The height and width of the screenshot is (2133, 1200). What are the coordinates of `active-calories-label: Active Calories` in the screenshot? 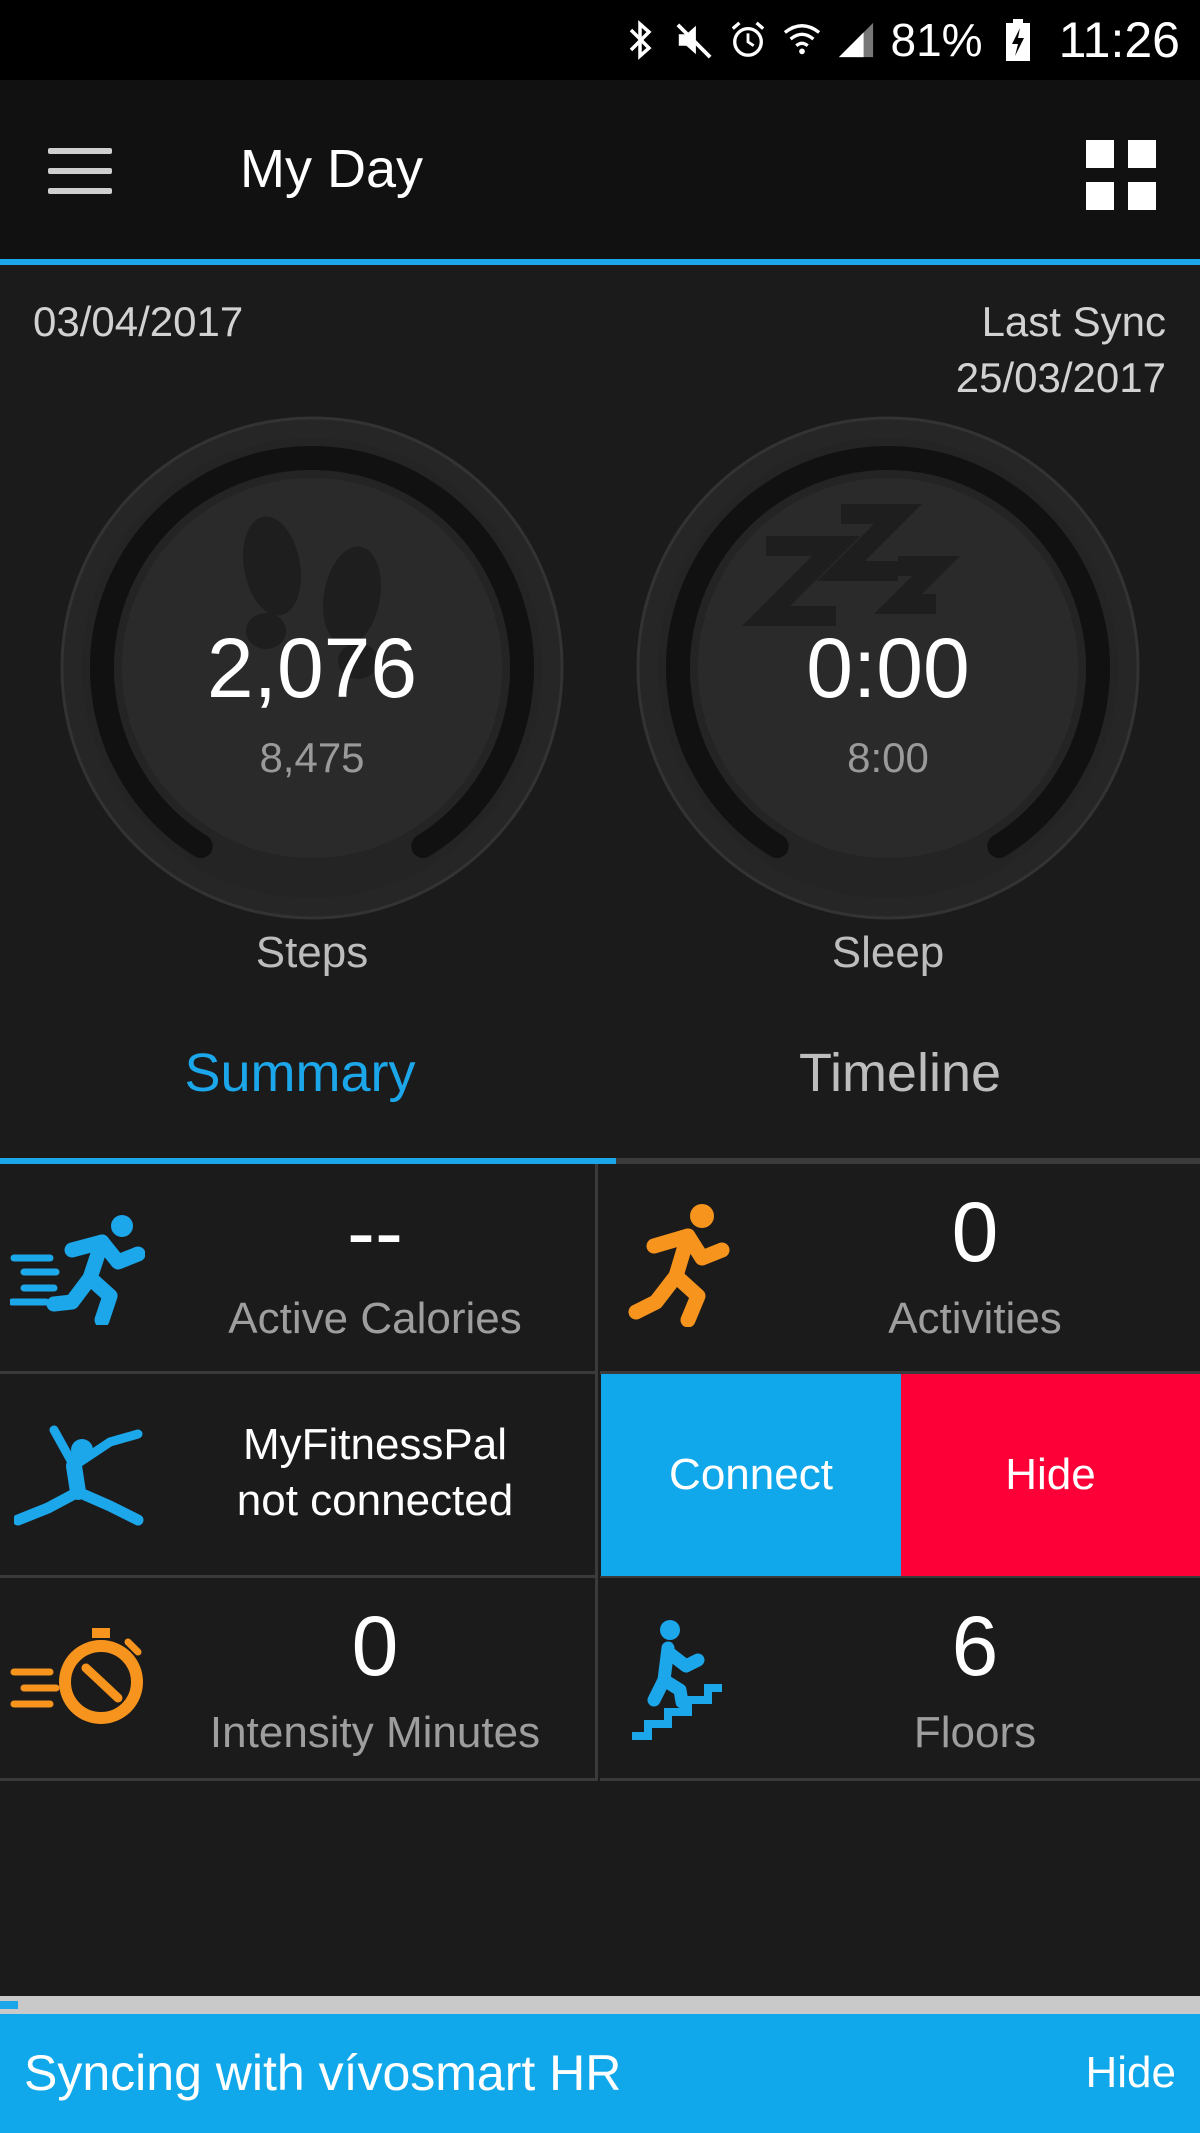 It's located at (375, 1318).